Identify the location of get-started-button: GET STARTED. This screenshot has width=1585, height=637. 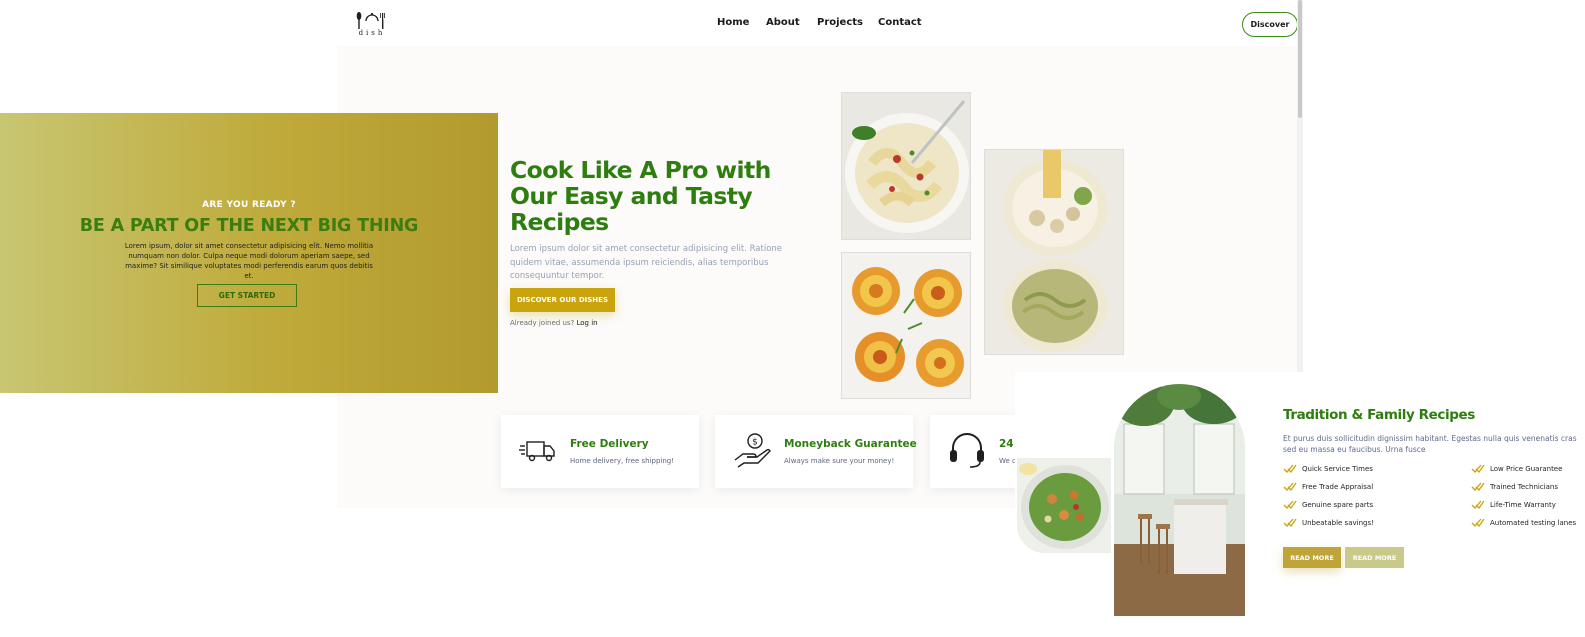
(247, 295).